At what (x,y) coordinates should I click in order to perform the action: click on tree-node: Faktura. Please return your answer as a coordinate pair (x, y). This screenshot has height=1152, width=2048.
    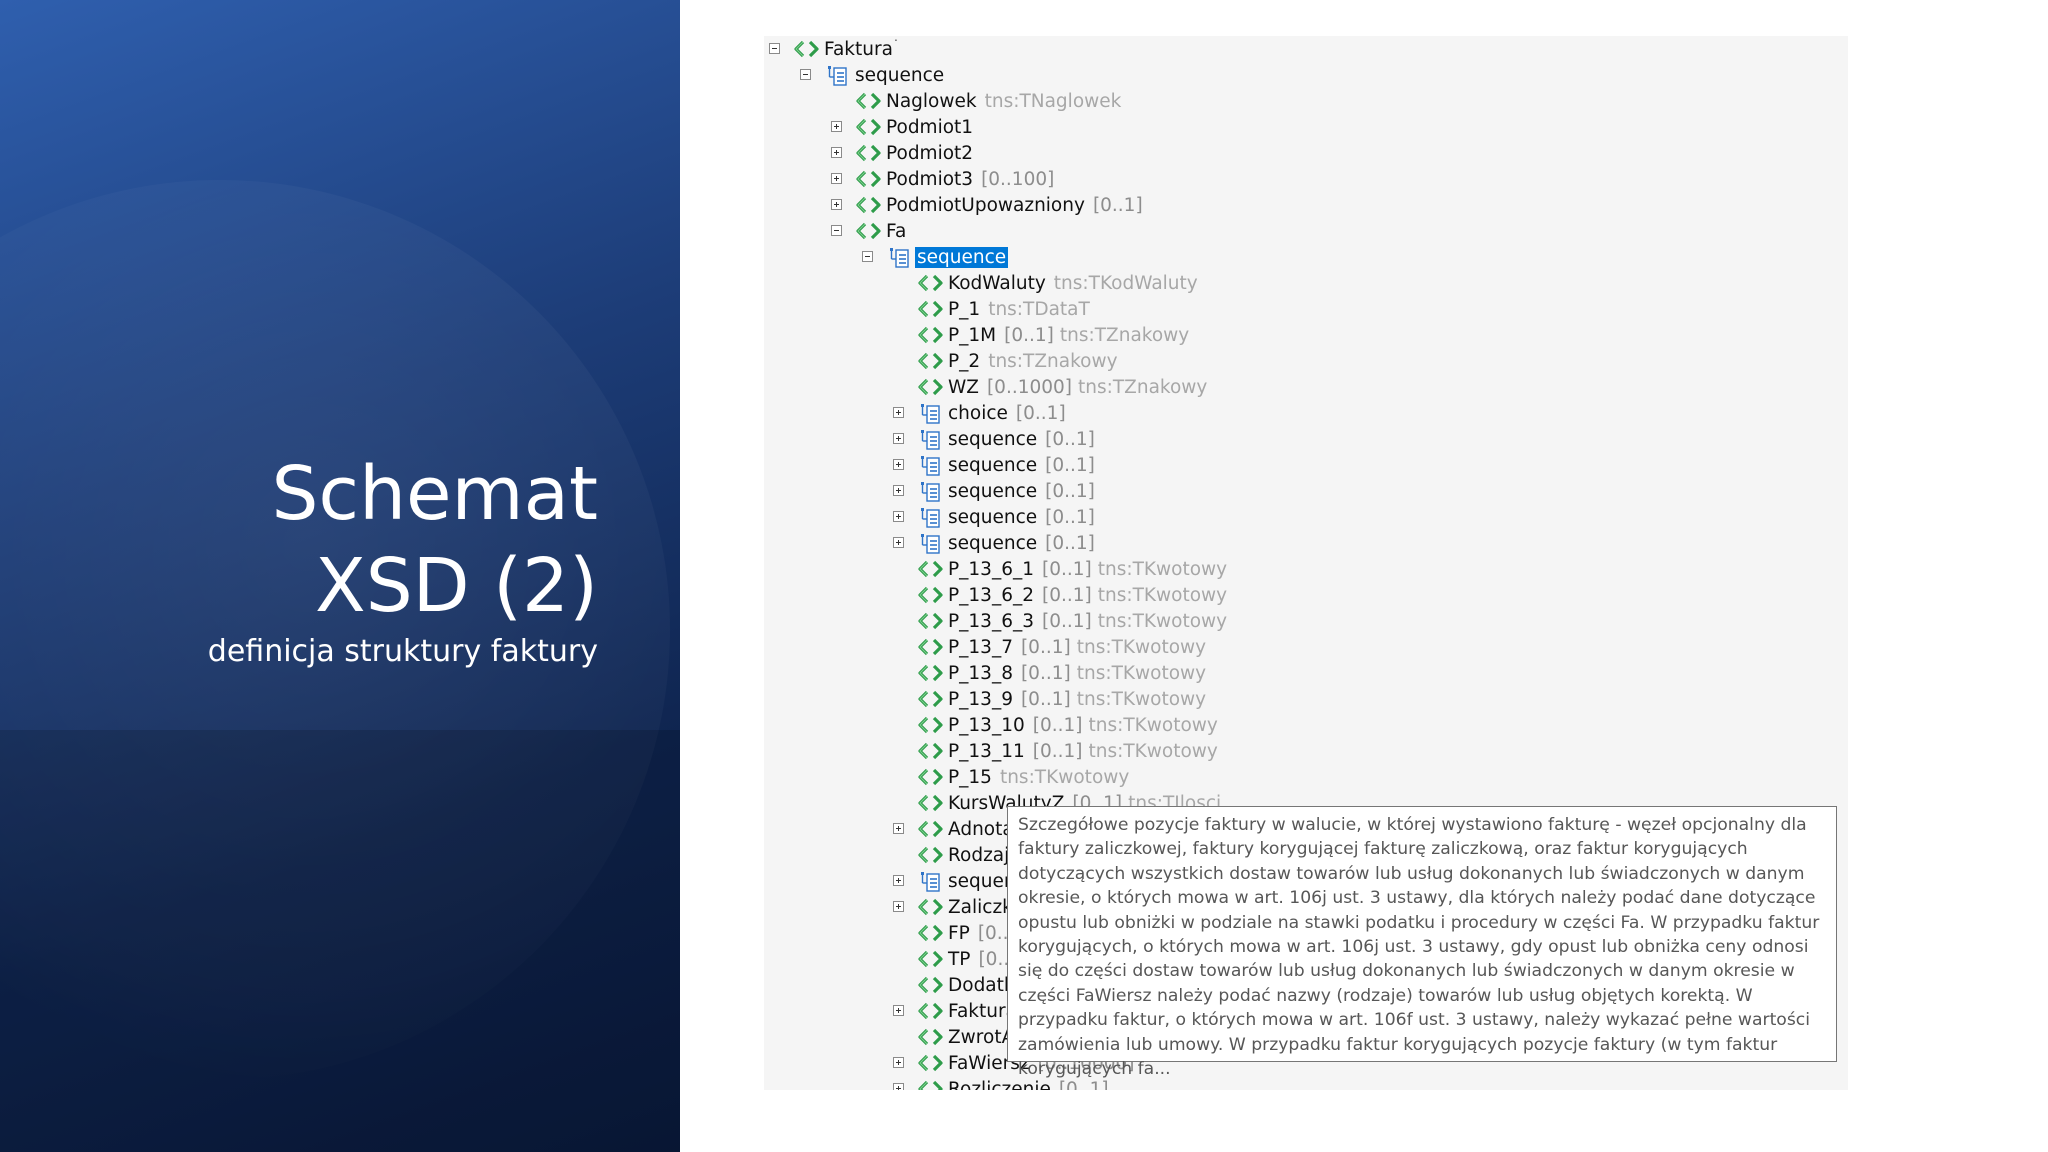
    Looking at the image, I should click on (832, 49).